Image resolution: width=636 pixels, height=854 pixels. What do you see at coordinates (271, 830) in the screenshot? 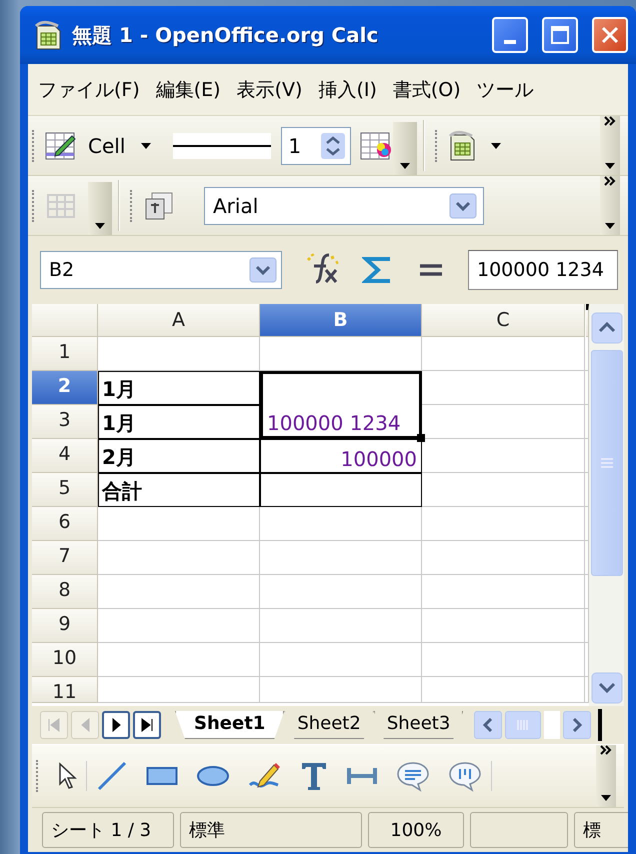
I see `page-style-indicator: 標準` at bounding box center [271, 830].